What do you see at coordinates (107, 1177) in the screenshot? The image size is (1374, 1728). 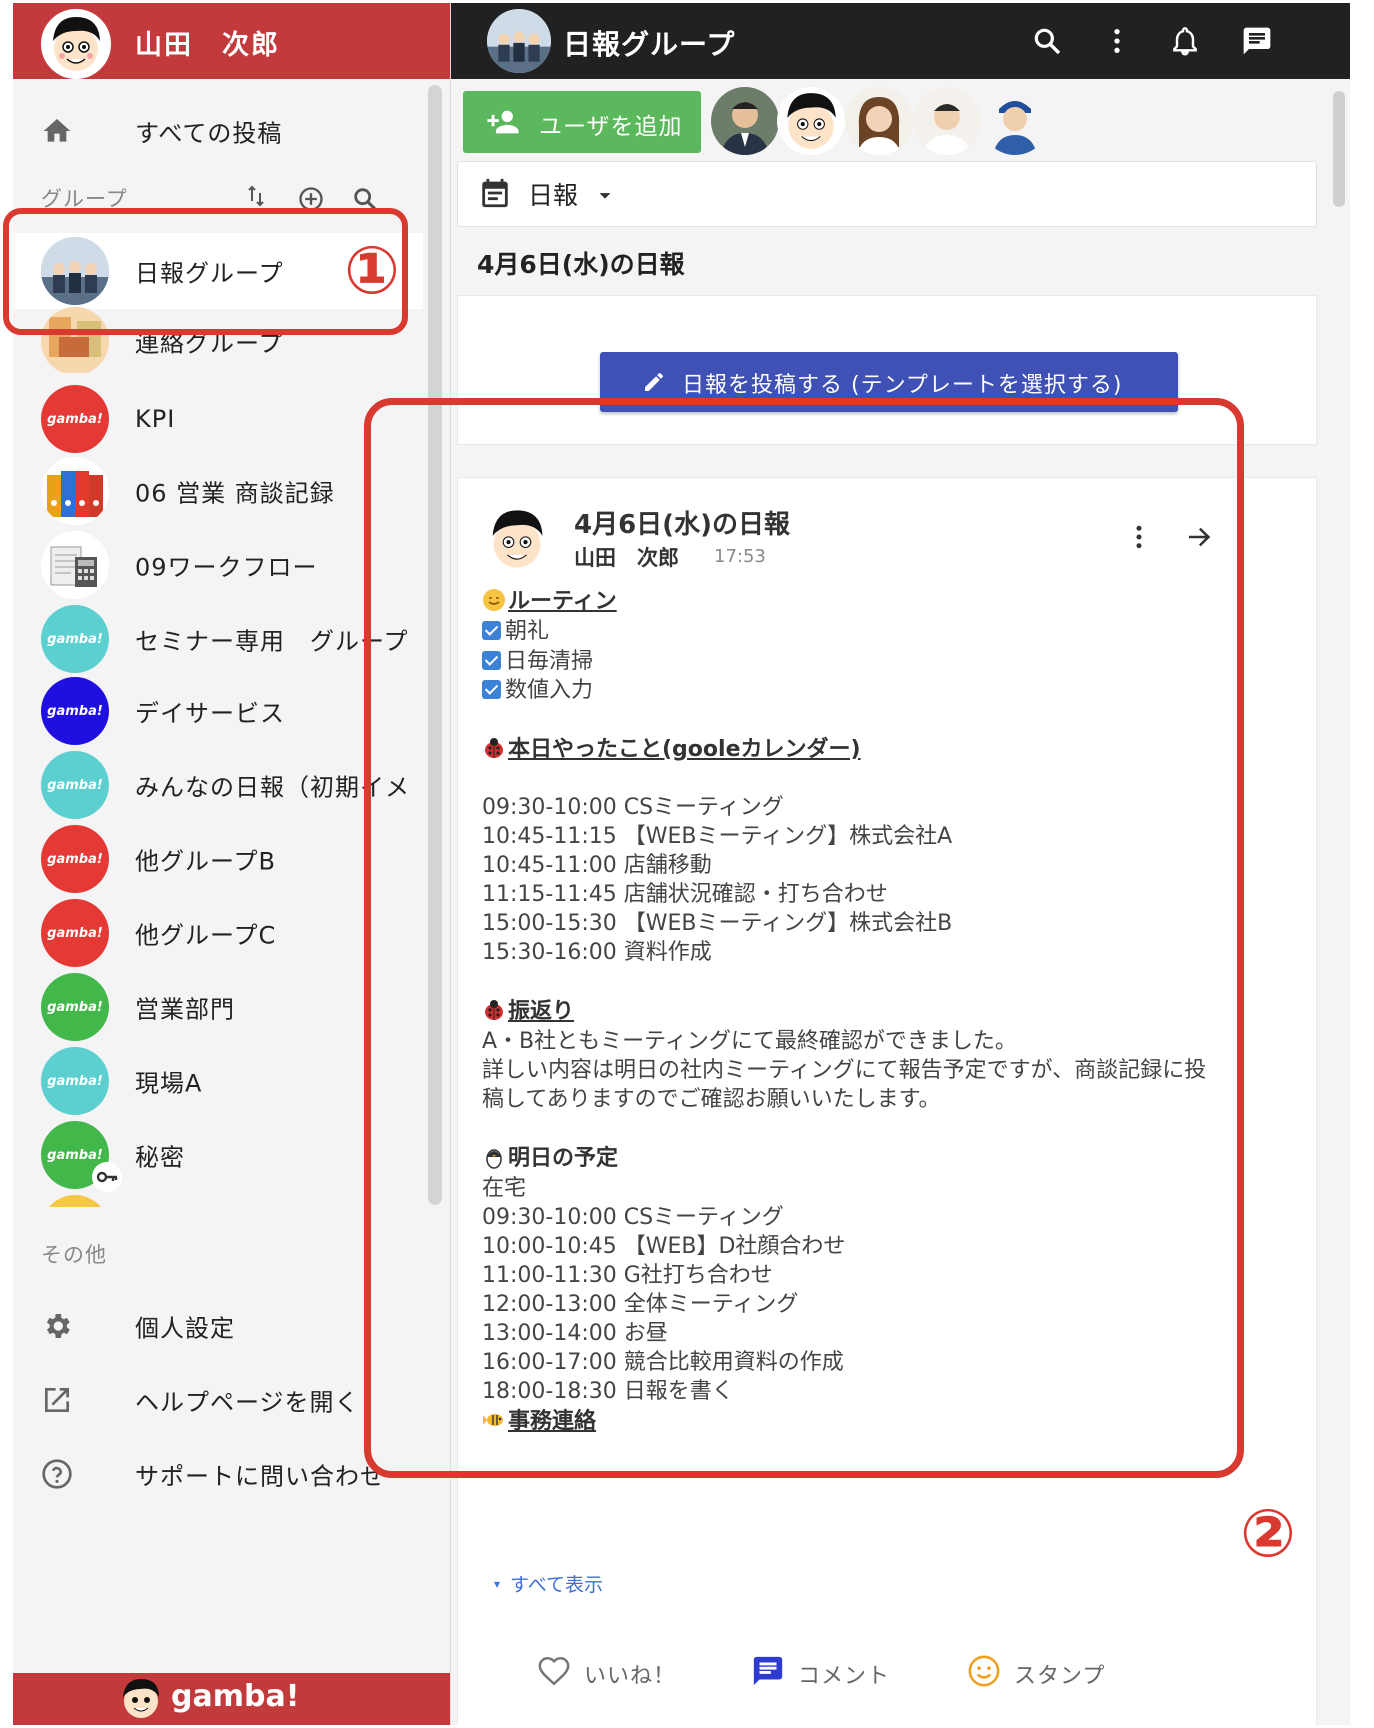 I see `key-icon` at bounding box center [107, 1177].